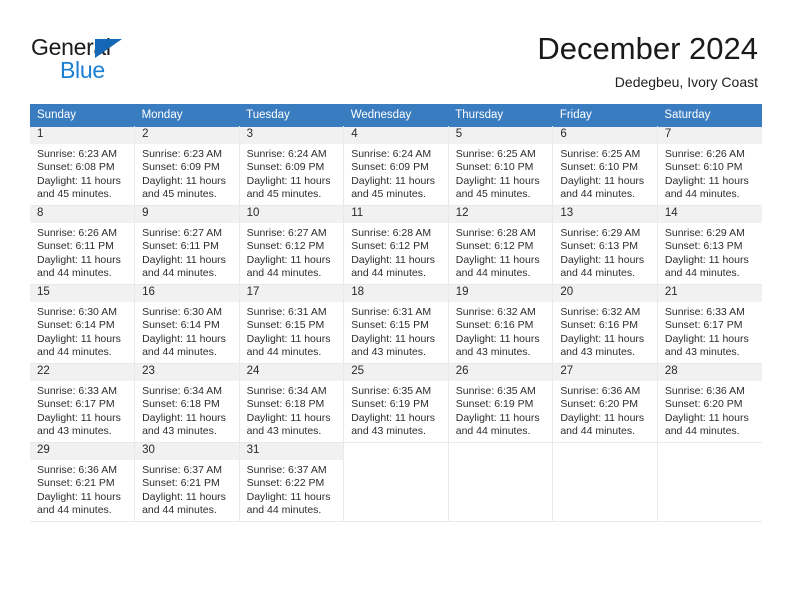  I want to click on logo-triangle-icon, so click(108, 48).